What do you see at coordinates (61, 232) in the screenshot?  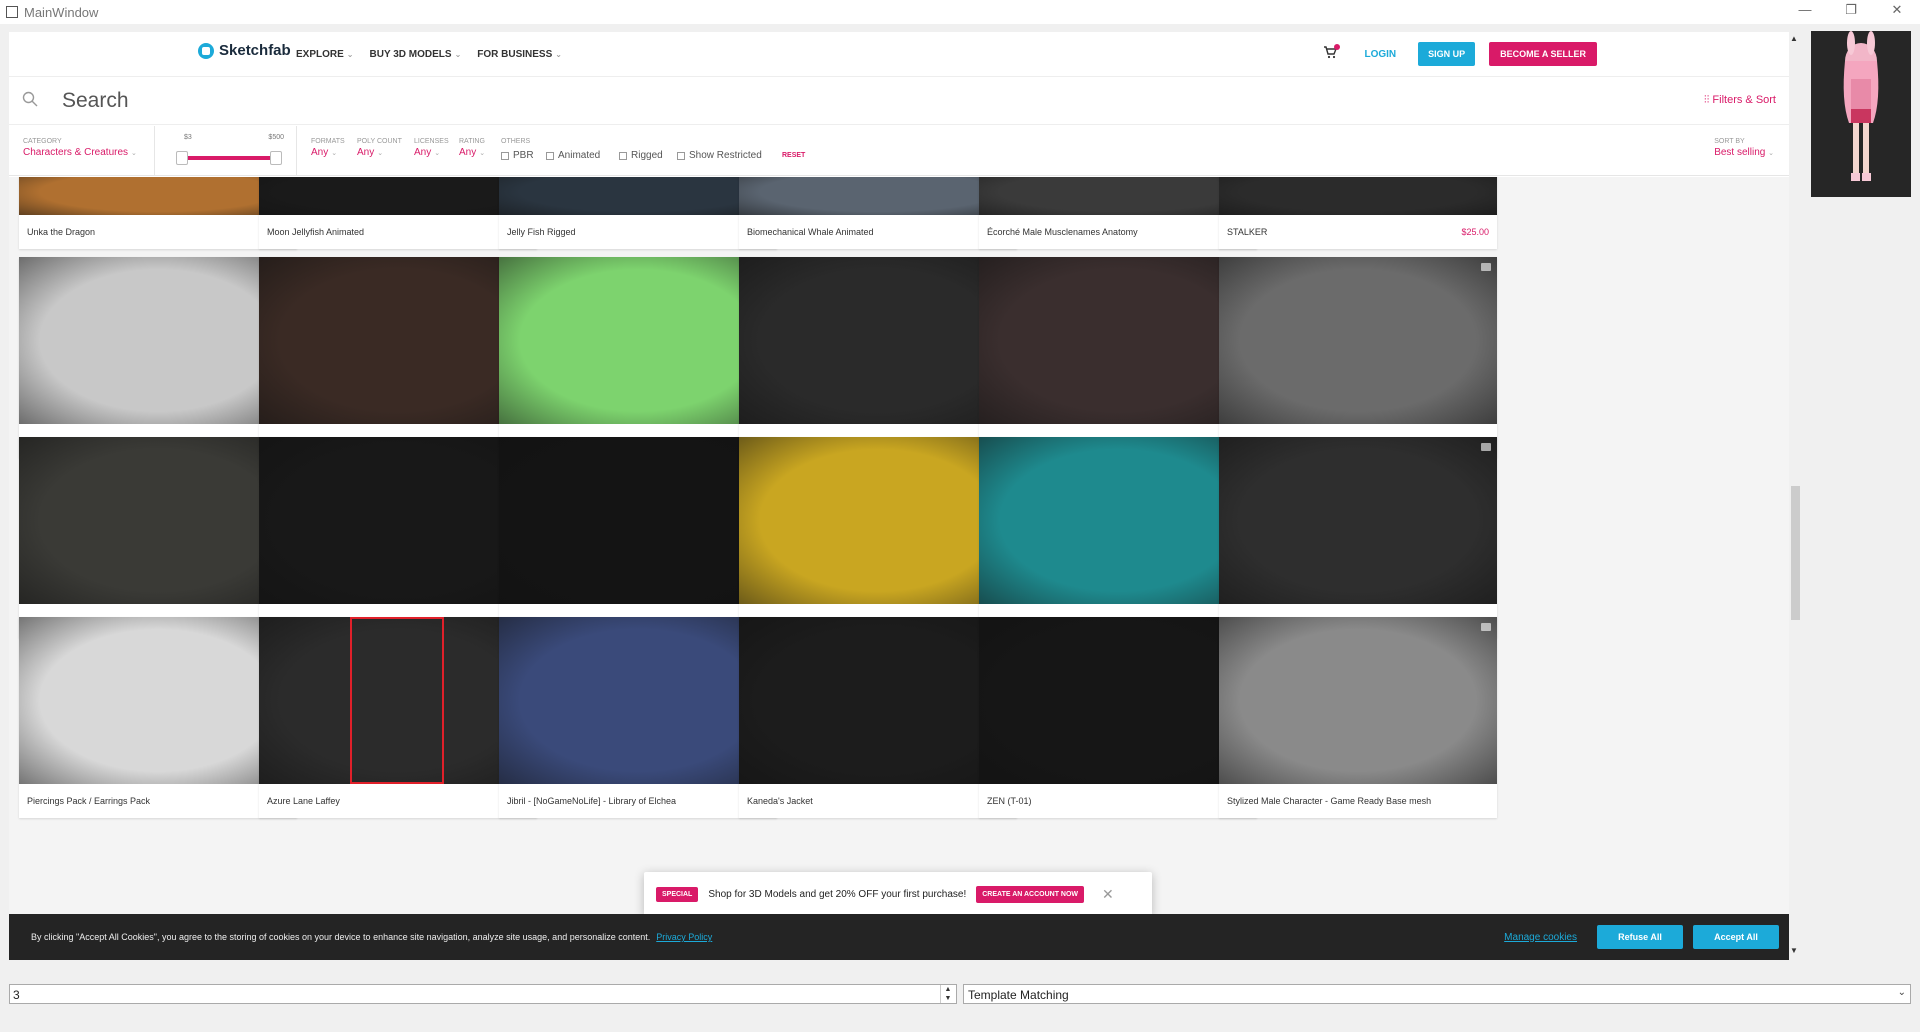 I see `model-name: Unka the Dragon` at bounding box center [61, 232].